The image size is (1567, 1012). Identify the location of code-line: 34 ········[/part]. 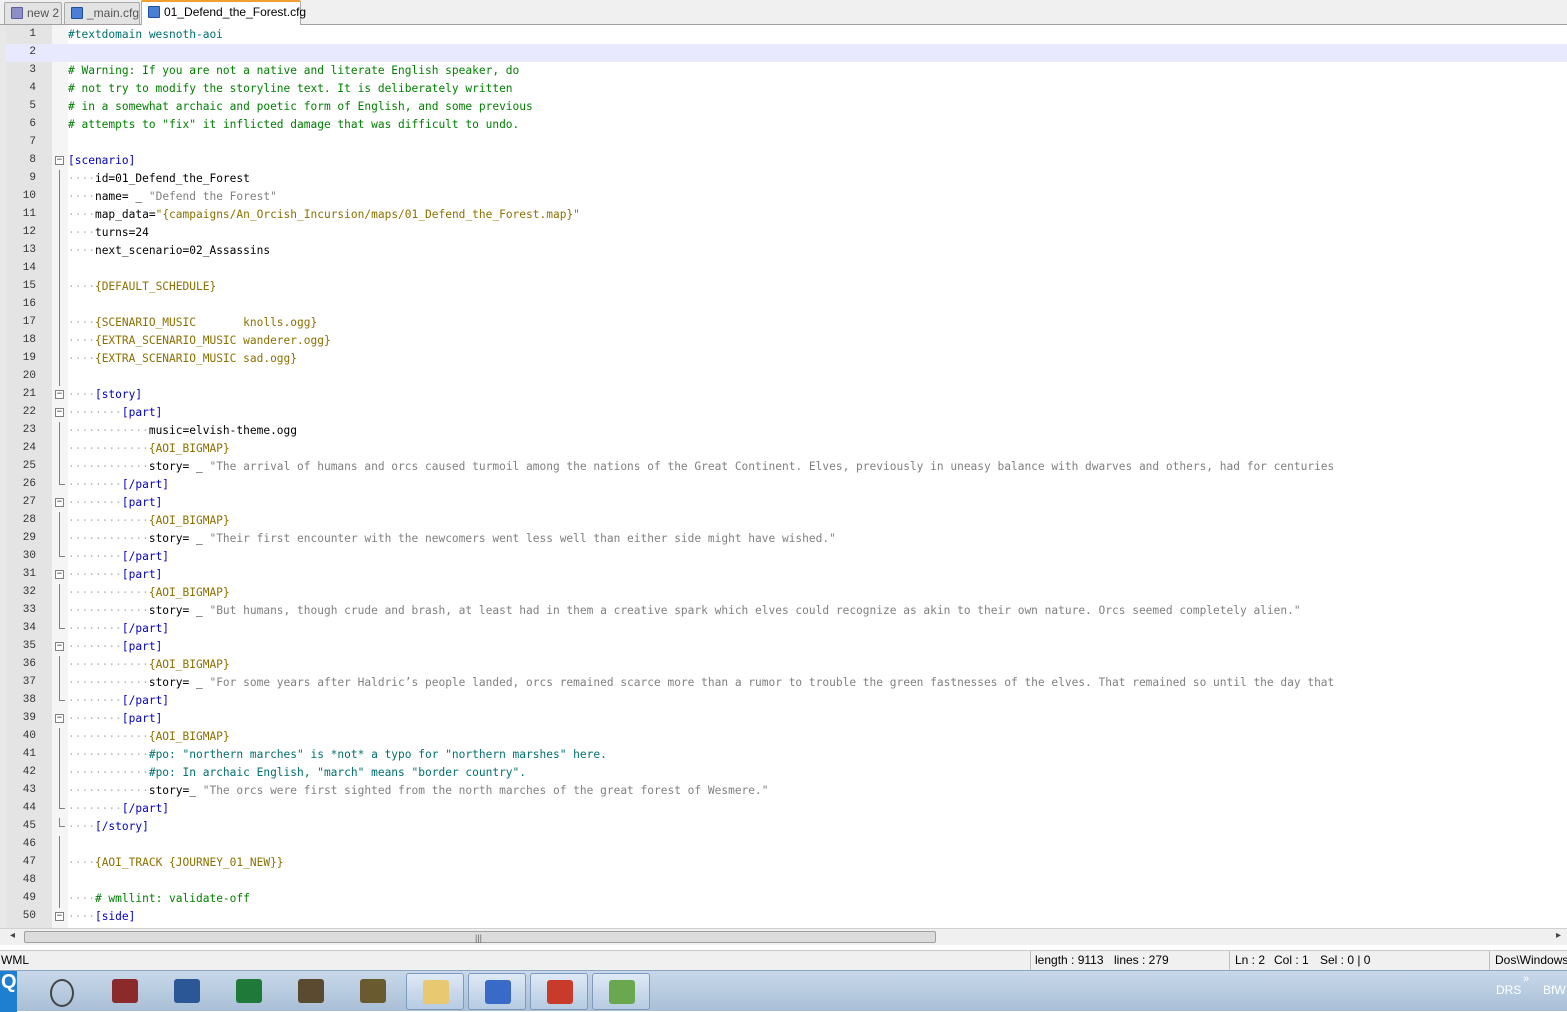
(786, 629).